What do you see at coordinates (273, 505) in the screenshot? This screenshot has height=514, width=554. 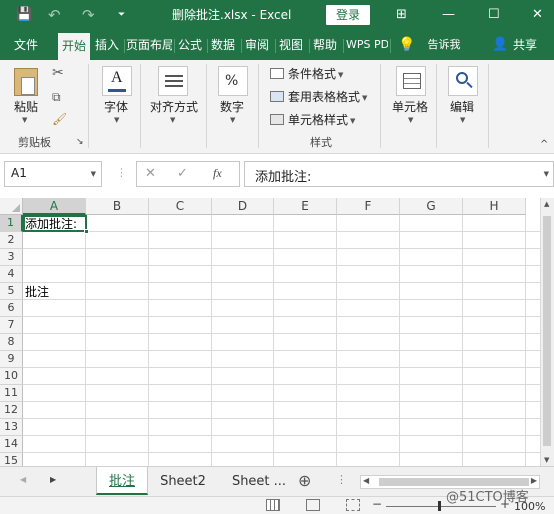 I see `normal-view-icon` at bounding box center [273, 505].